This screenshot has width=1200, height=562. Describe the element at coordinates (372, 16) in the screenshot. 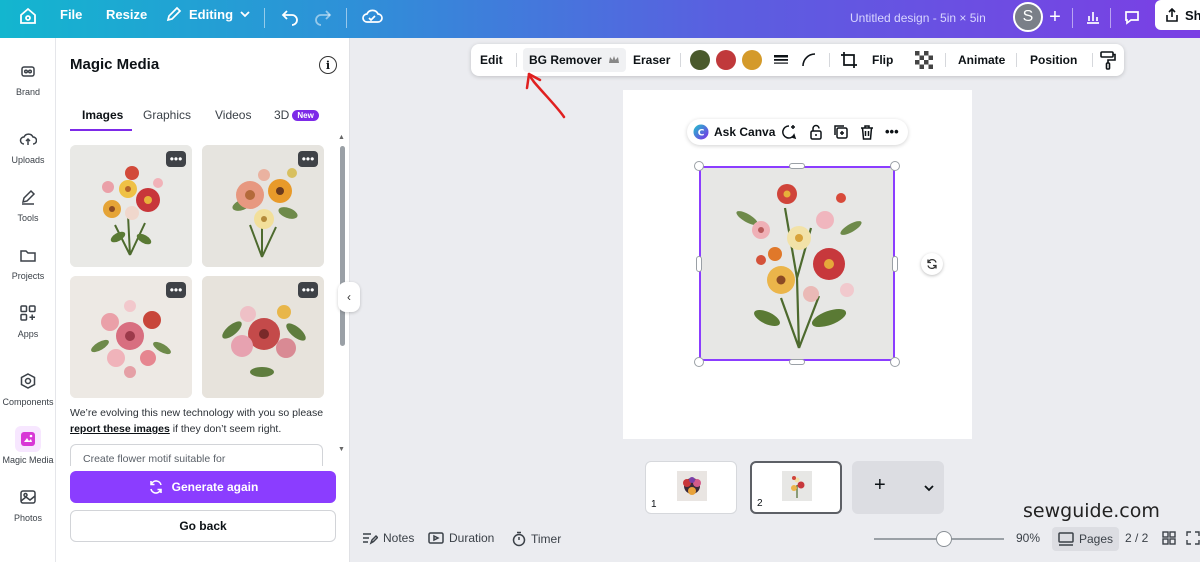

I see `cloud-save-status` at that location.